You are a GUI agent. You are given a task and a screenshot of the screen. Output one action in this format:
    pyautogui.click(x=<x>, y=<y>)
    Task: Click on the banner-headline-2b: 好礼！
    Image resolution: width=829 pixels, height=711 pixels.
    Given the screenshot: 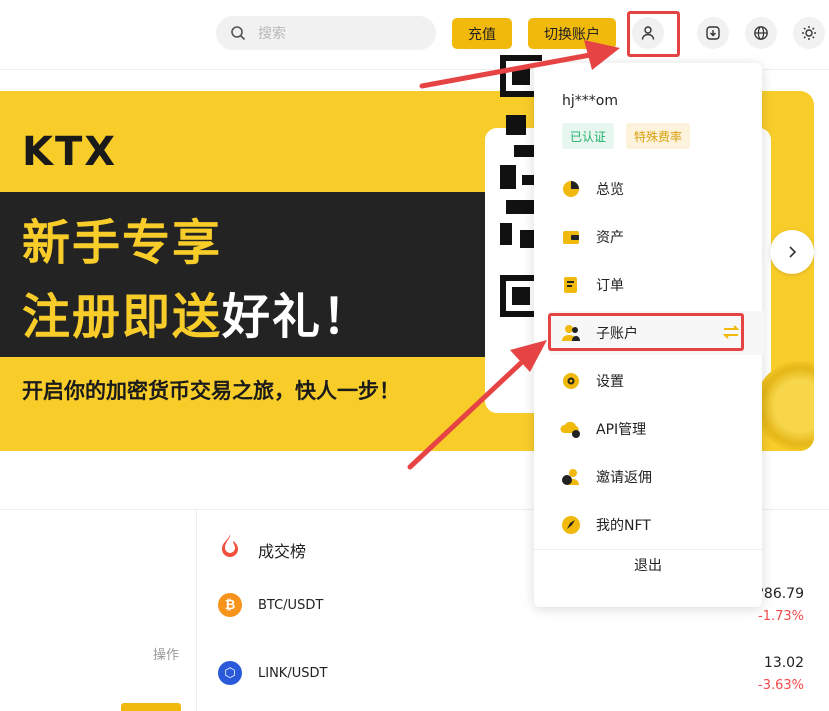 What is the action you would take?
    pyautogui.click(x=297, y=317)
    